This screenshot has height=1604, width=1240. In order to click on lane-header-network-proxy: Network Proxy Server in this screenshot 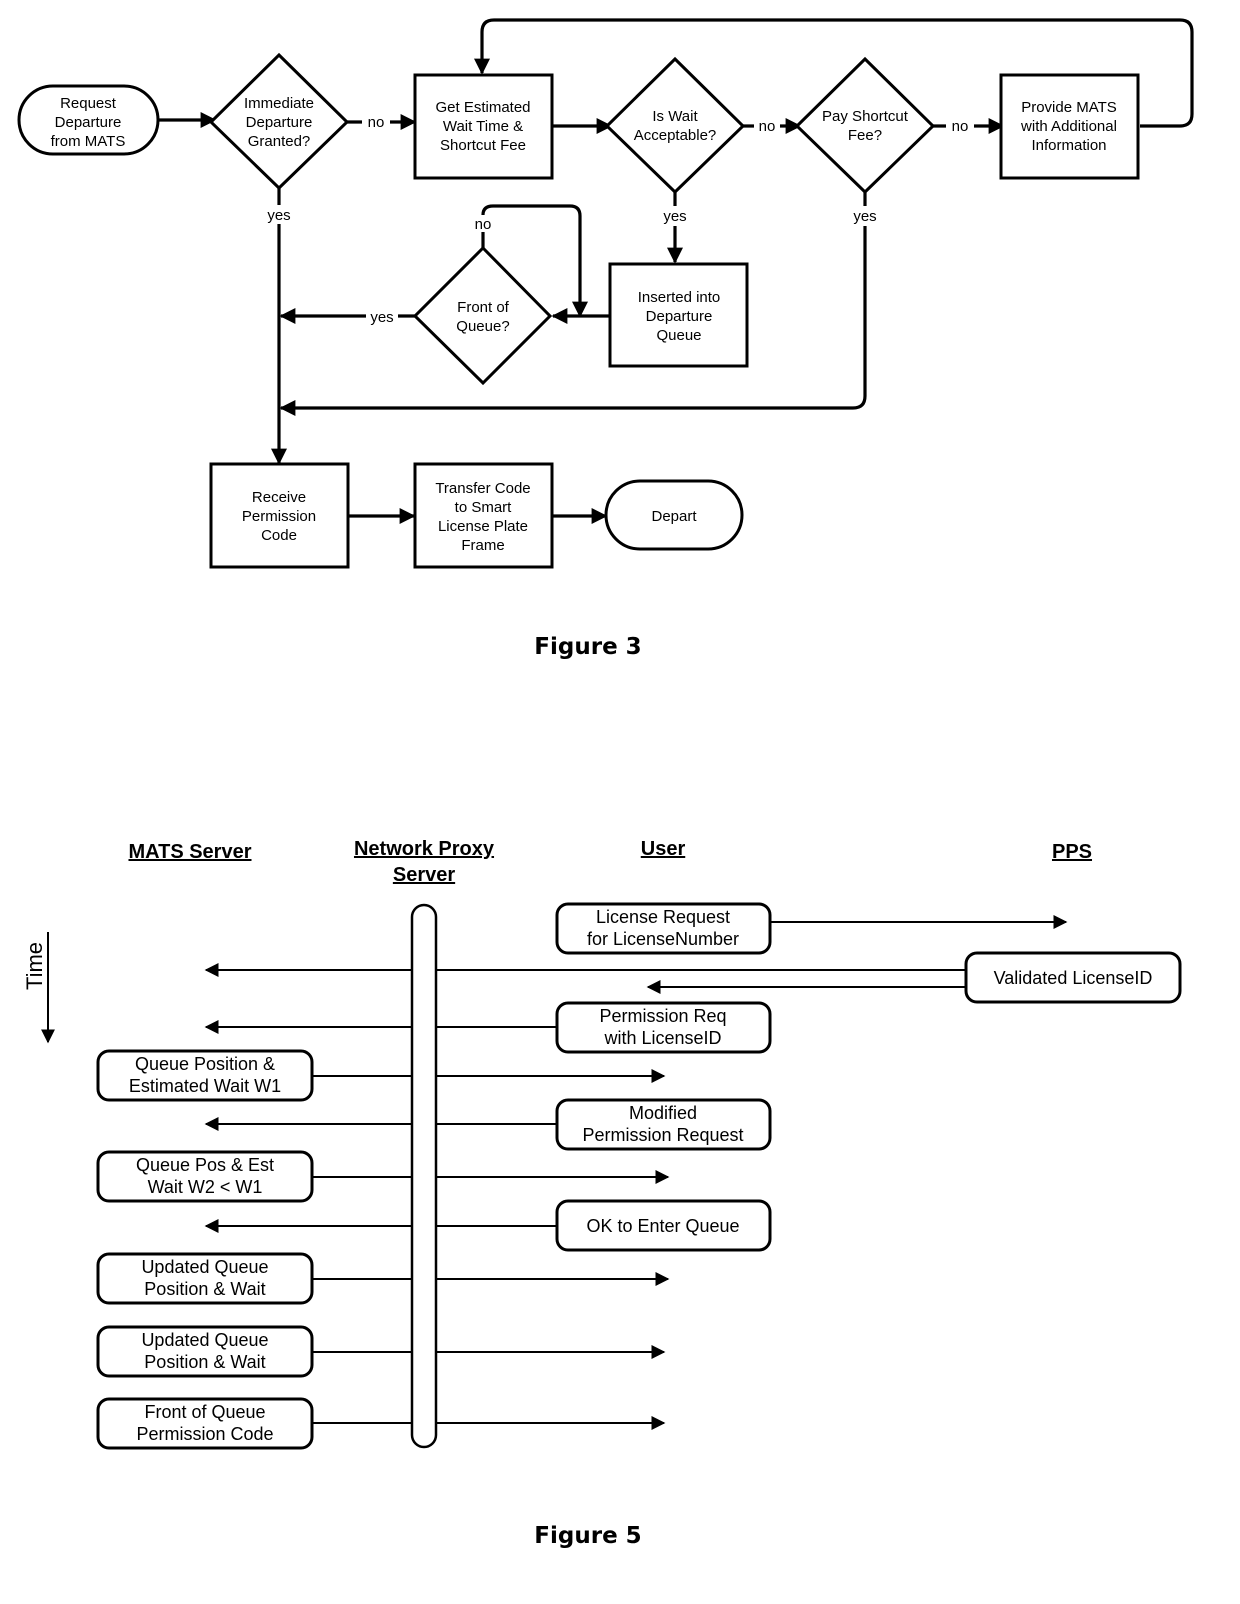, I will do `click(424, 862)`.